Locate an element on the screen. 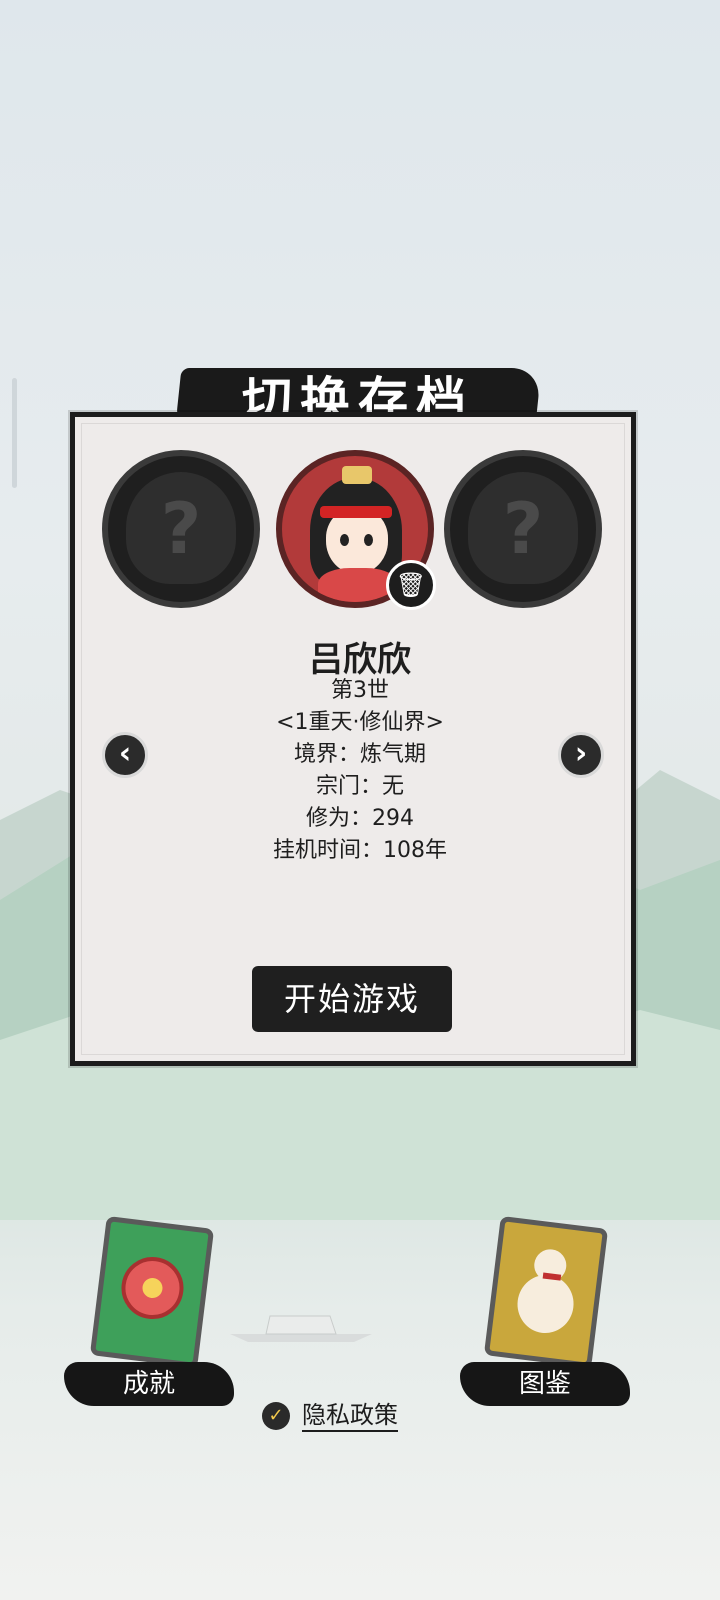  save-slot-empty-right: ? is located at coordinates (523, 529).